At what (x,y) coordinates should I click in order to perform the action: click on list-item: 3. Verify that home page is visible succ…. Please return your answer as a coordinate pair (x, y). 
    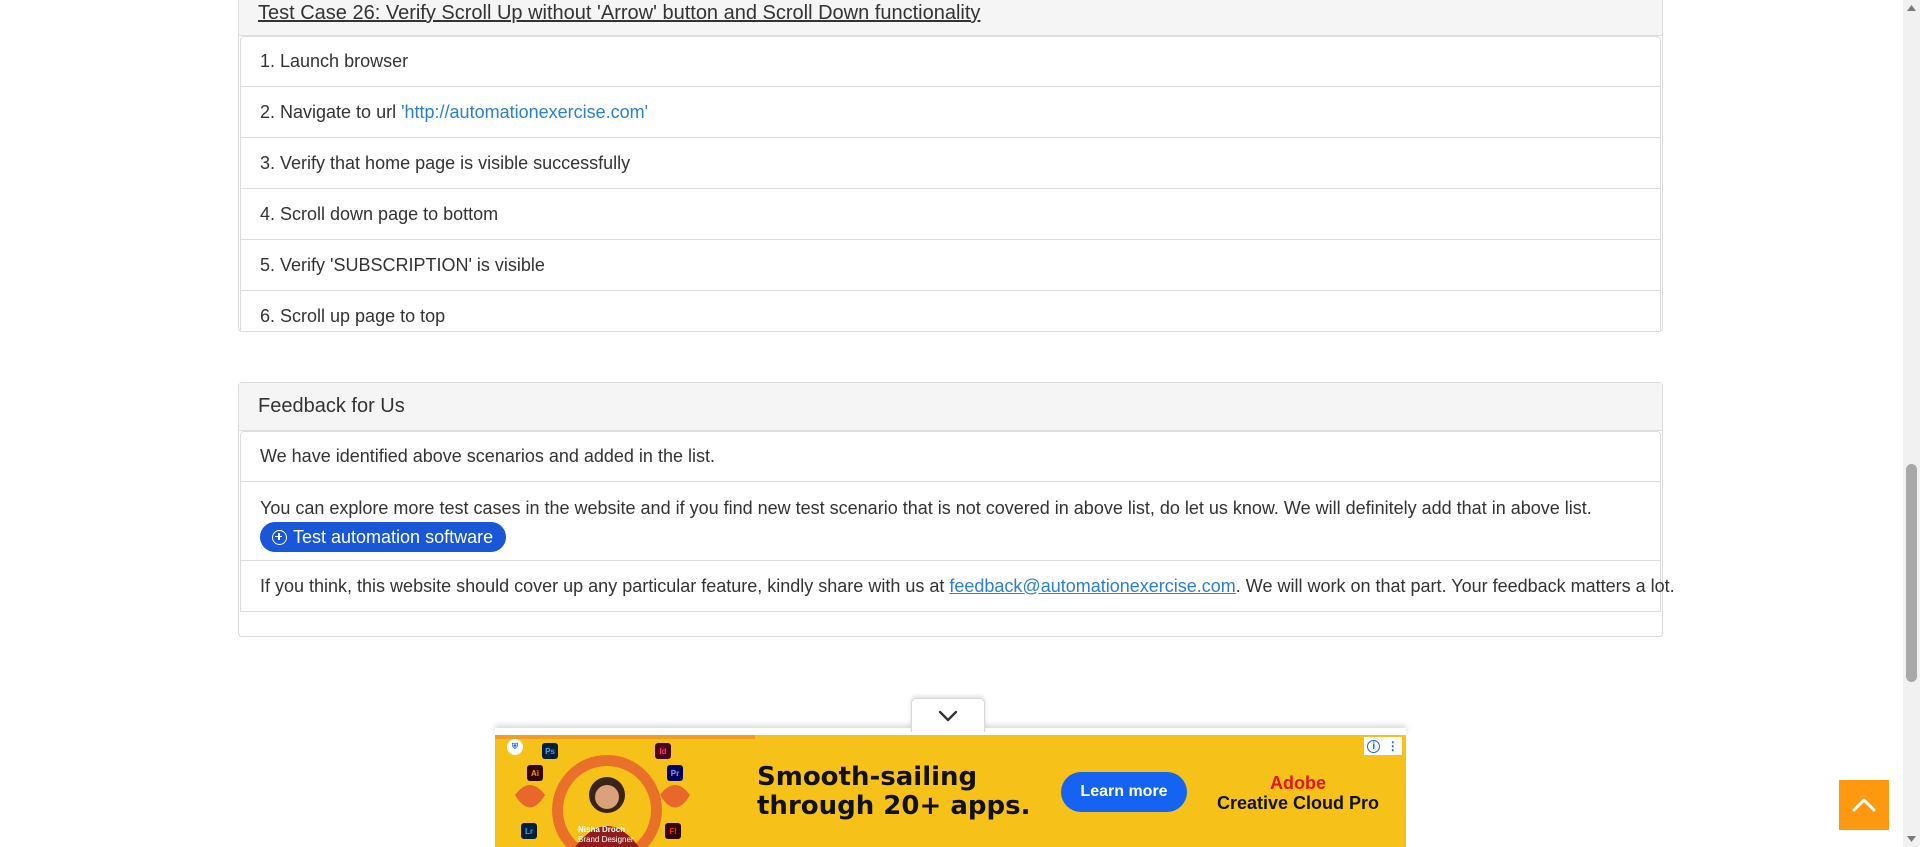
    Looking at the image, I should click on (950, 163).